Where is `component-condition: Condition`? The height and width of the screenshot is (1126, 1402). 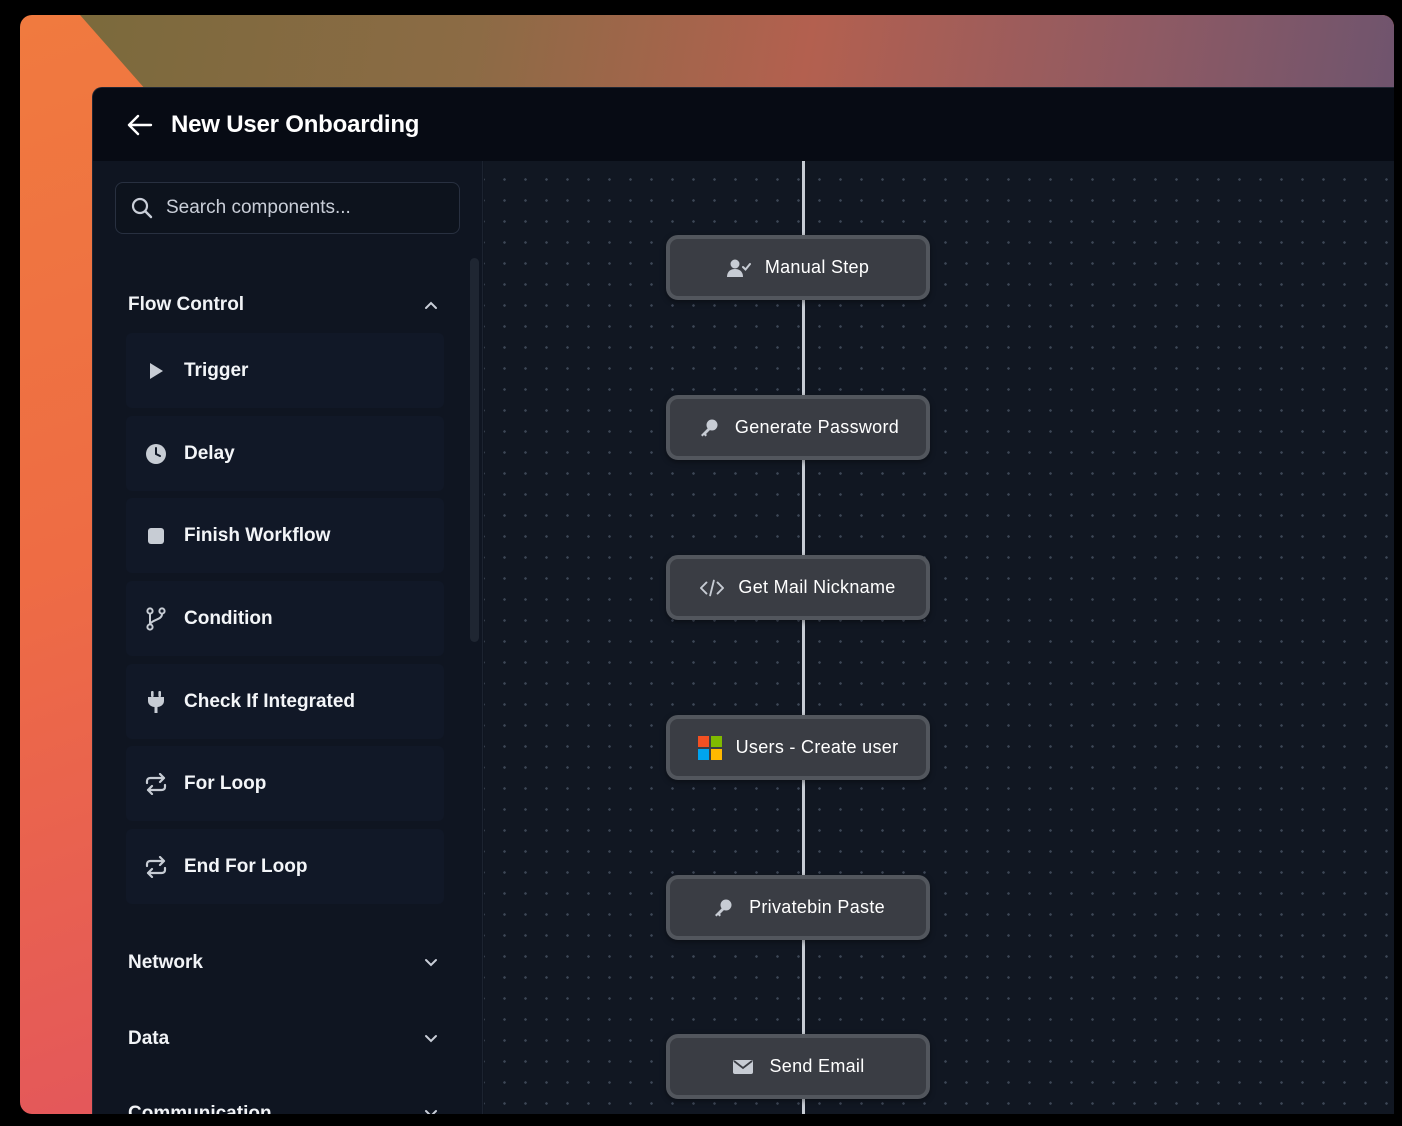 component-condition: Condition is located at coordinates (285, 618).